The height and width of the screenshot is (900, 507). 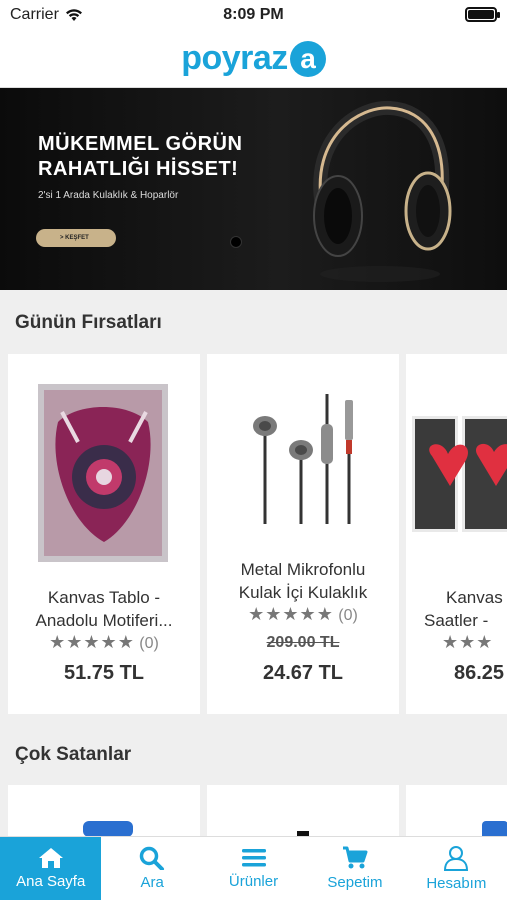 I want to click on tab-label: Ara, so click(x=152, y=882).